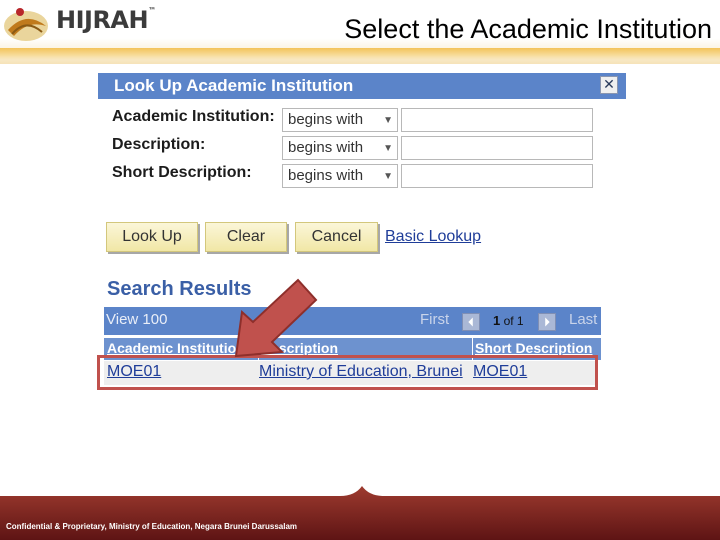  I want to click on header-rule, so click(360, 54).